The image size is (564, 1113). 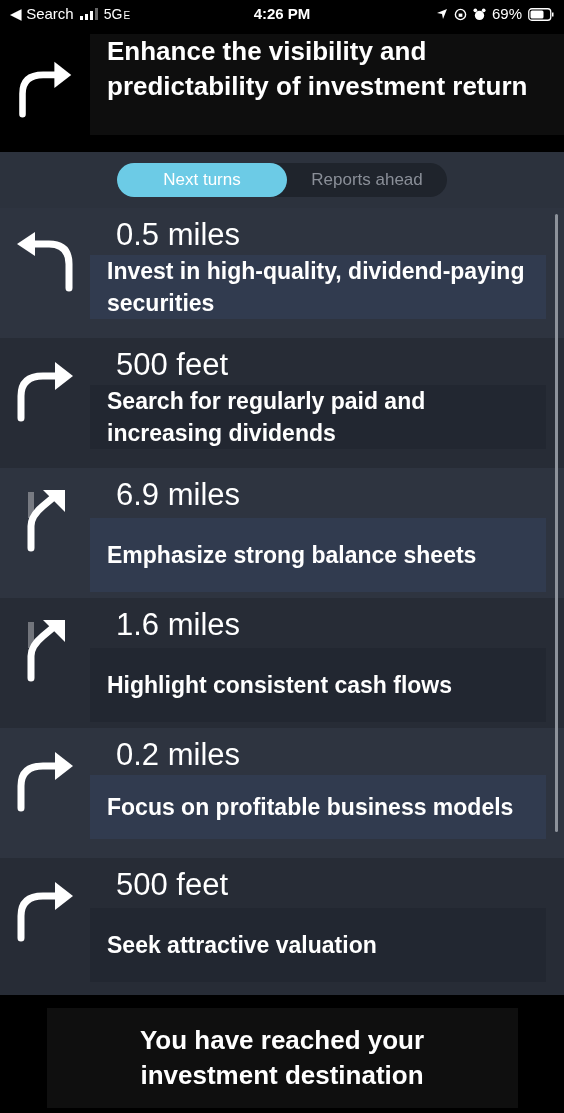 What do you see at coordinates (441, 14) in the screenshot?
I see `location-icon` at bounding box center [441, 14].